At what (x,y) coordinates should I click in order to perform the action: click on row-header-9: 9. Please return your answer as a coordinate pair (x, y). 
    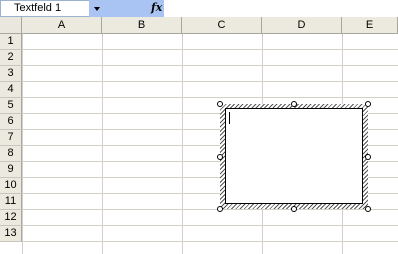
    Looking at the image, I should click on (11, 170).